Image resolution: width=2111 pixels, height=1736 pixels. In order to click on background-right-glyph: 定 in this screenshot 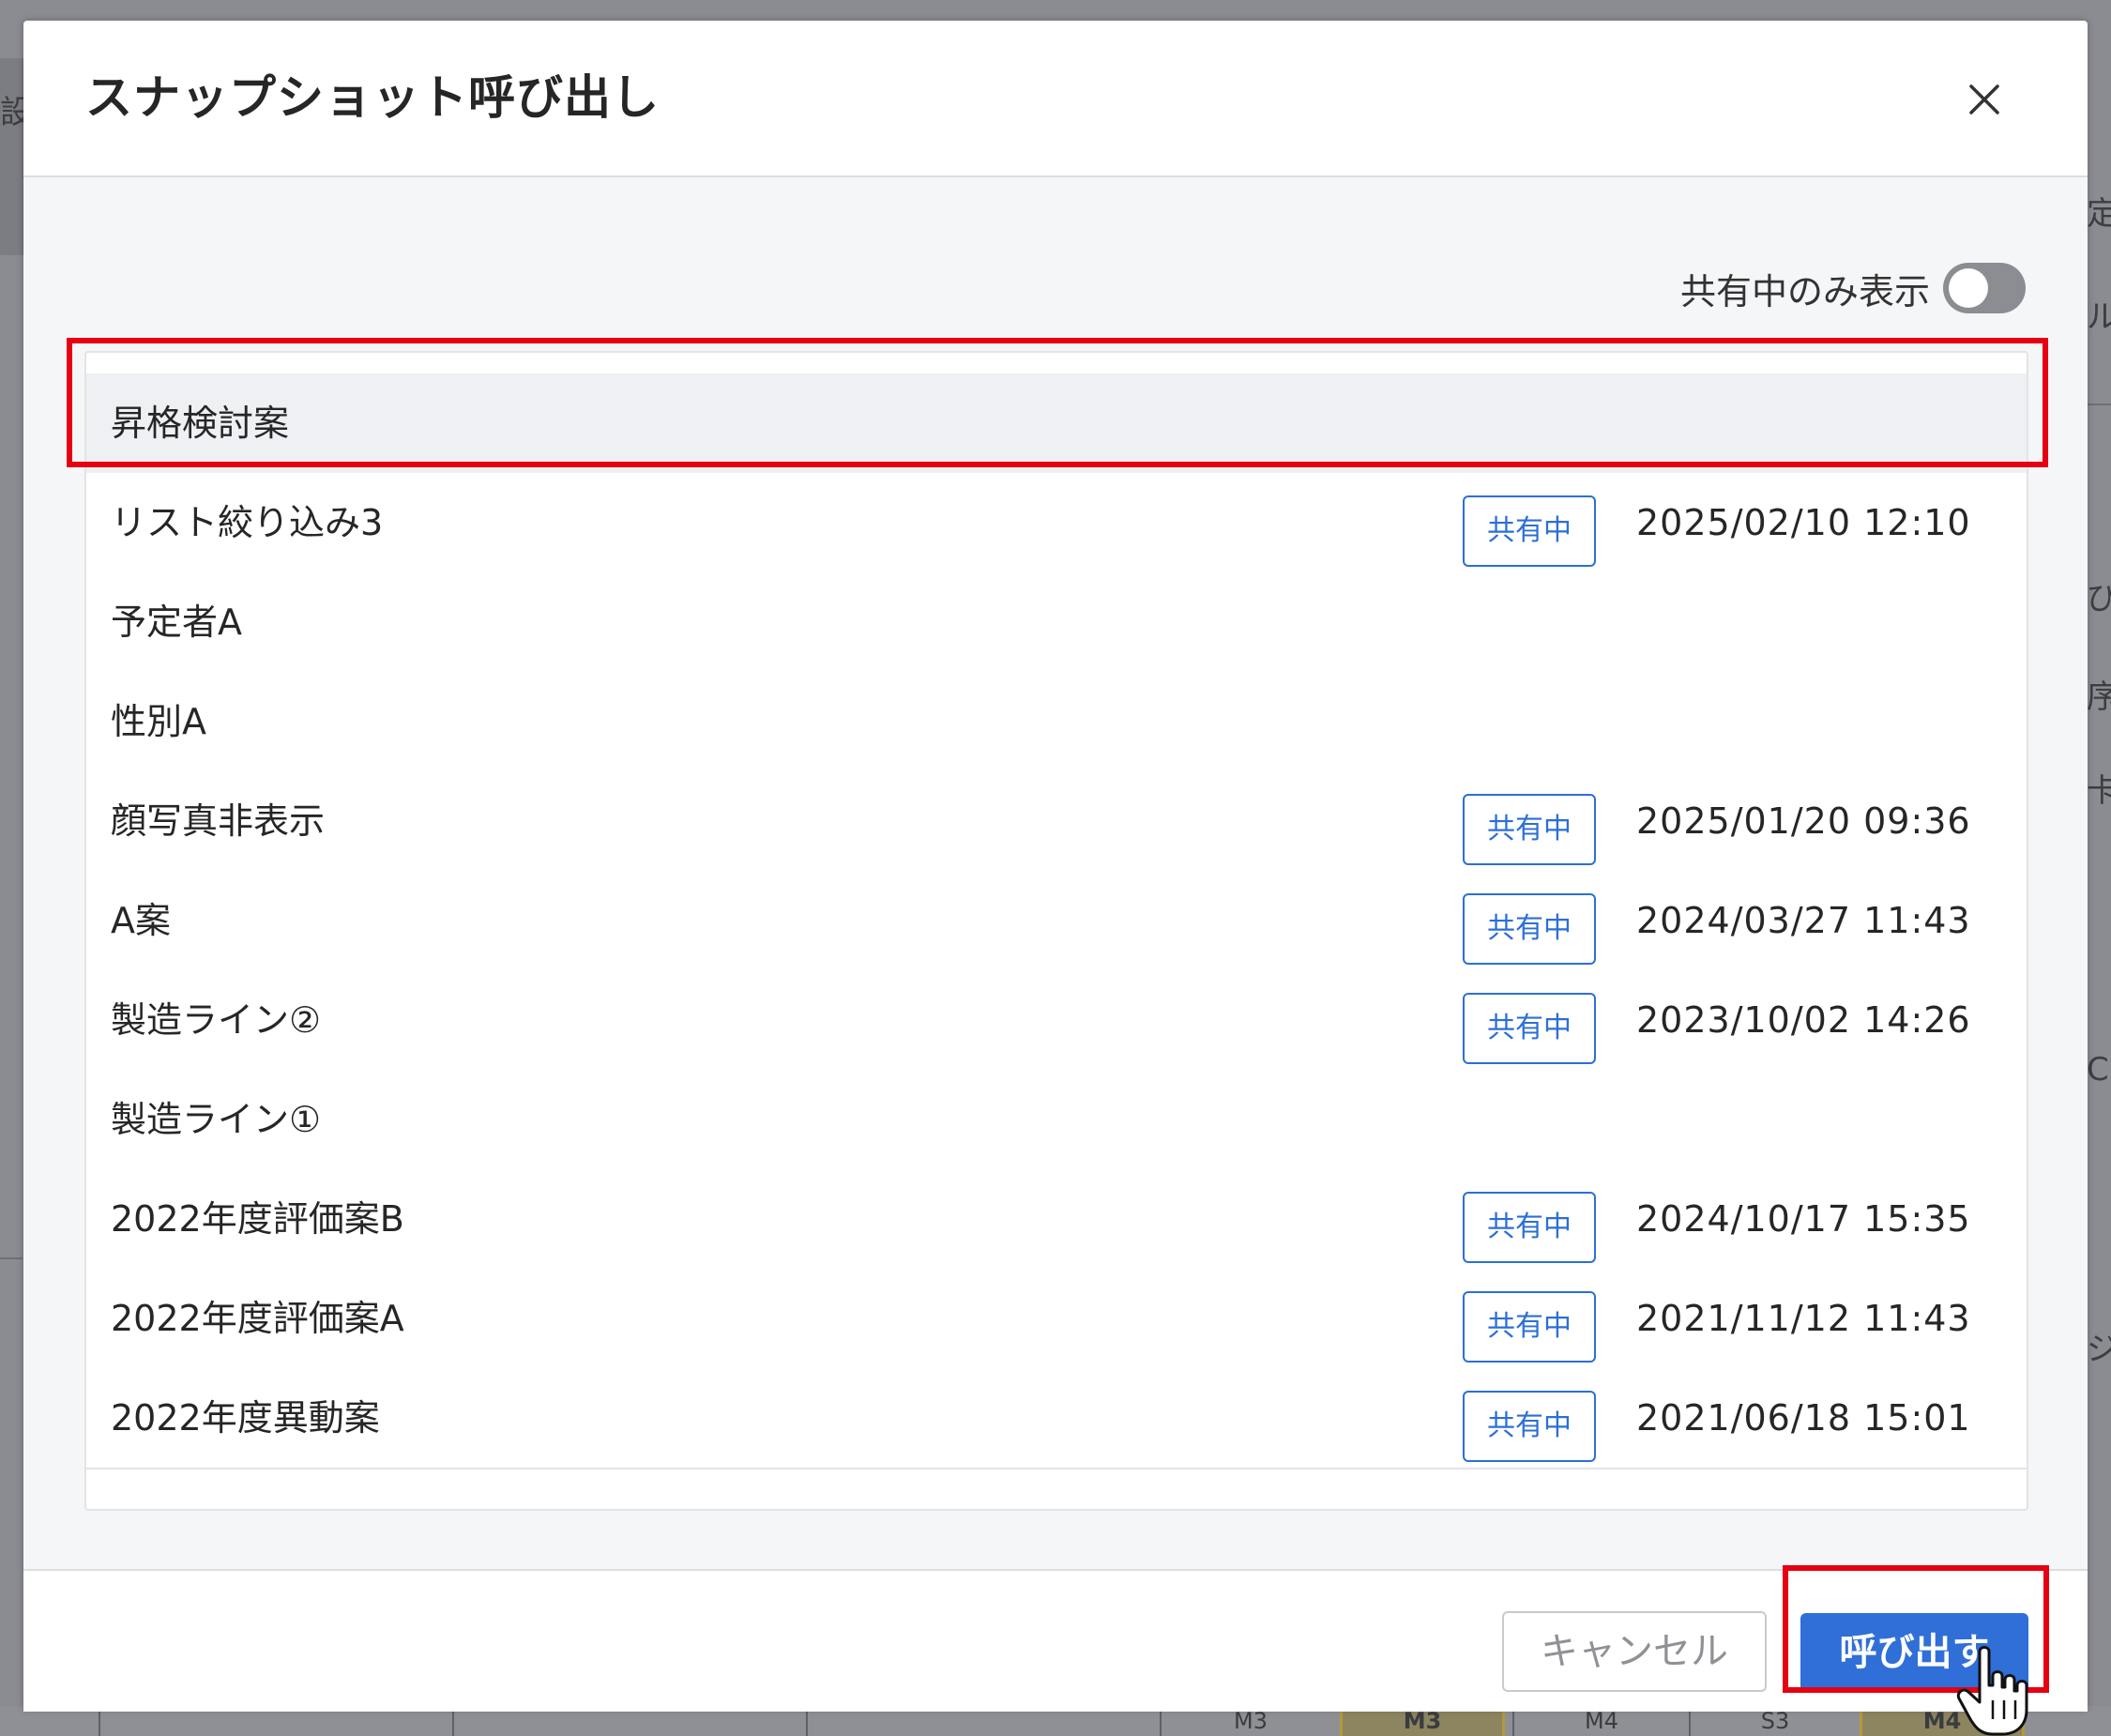, I will do `click(2099, 214)`.